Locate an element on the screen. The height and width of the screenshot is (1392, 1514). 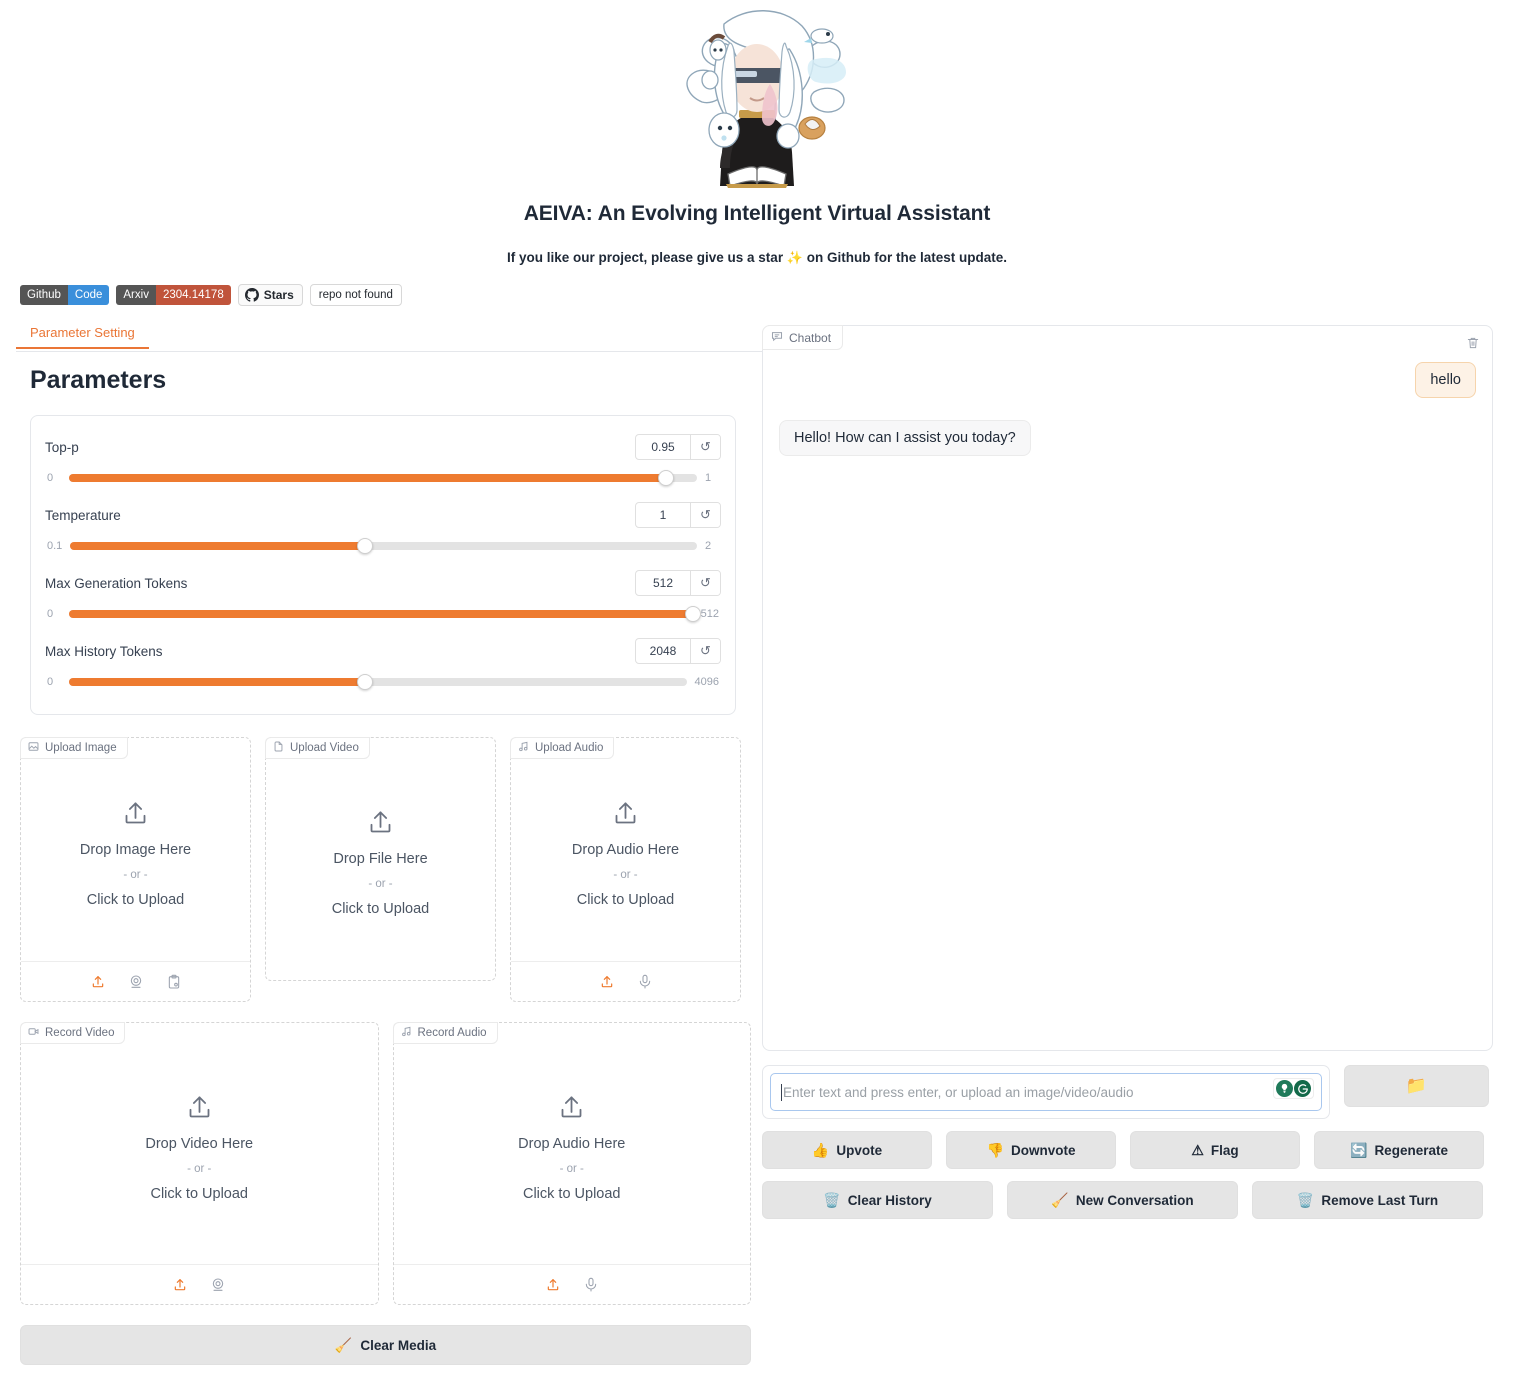
regenerate-button: 🔄 Regenerate is located at coordinates (1399, 1150).